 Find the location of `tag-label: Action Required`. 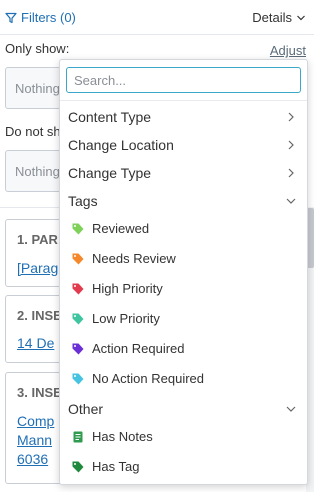

tag-label: Action Required is located at coordinates (138, 348).